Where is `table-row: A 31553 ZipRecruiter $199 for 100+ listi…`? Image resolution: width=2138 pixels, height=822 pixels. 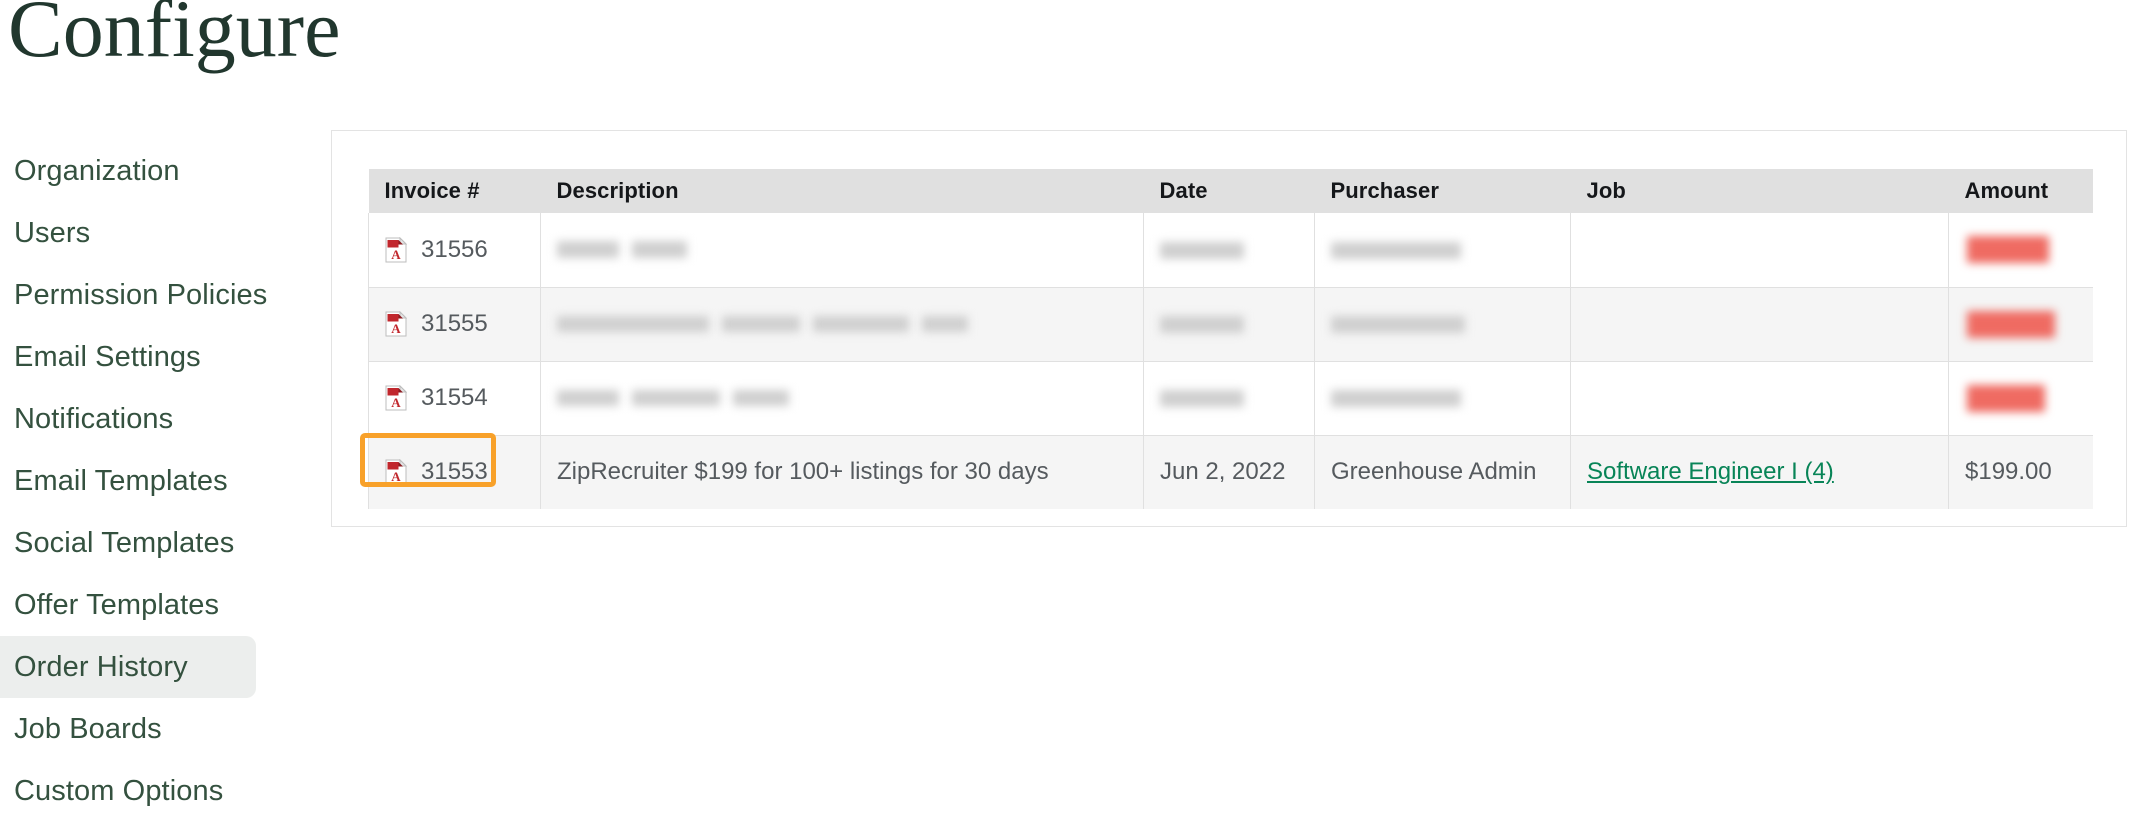 table-row: A 31553 ZipRecruiter $199 for 100+ listi… is located at coordinates (1230, 472).